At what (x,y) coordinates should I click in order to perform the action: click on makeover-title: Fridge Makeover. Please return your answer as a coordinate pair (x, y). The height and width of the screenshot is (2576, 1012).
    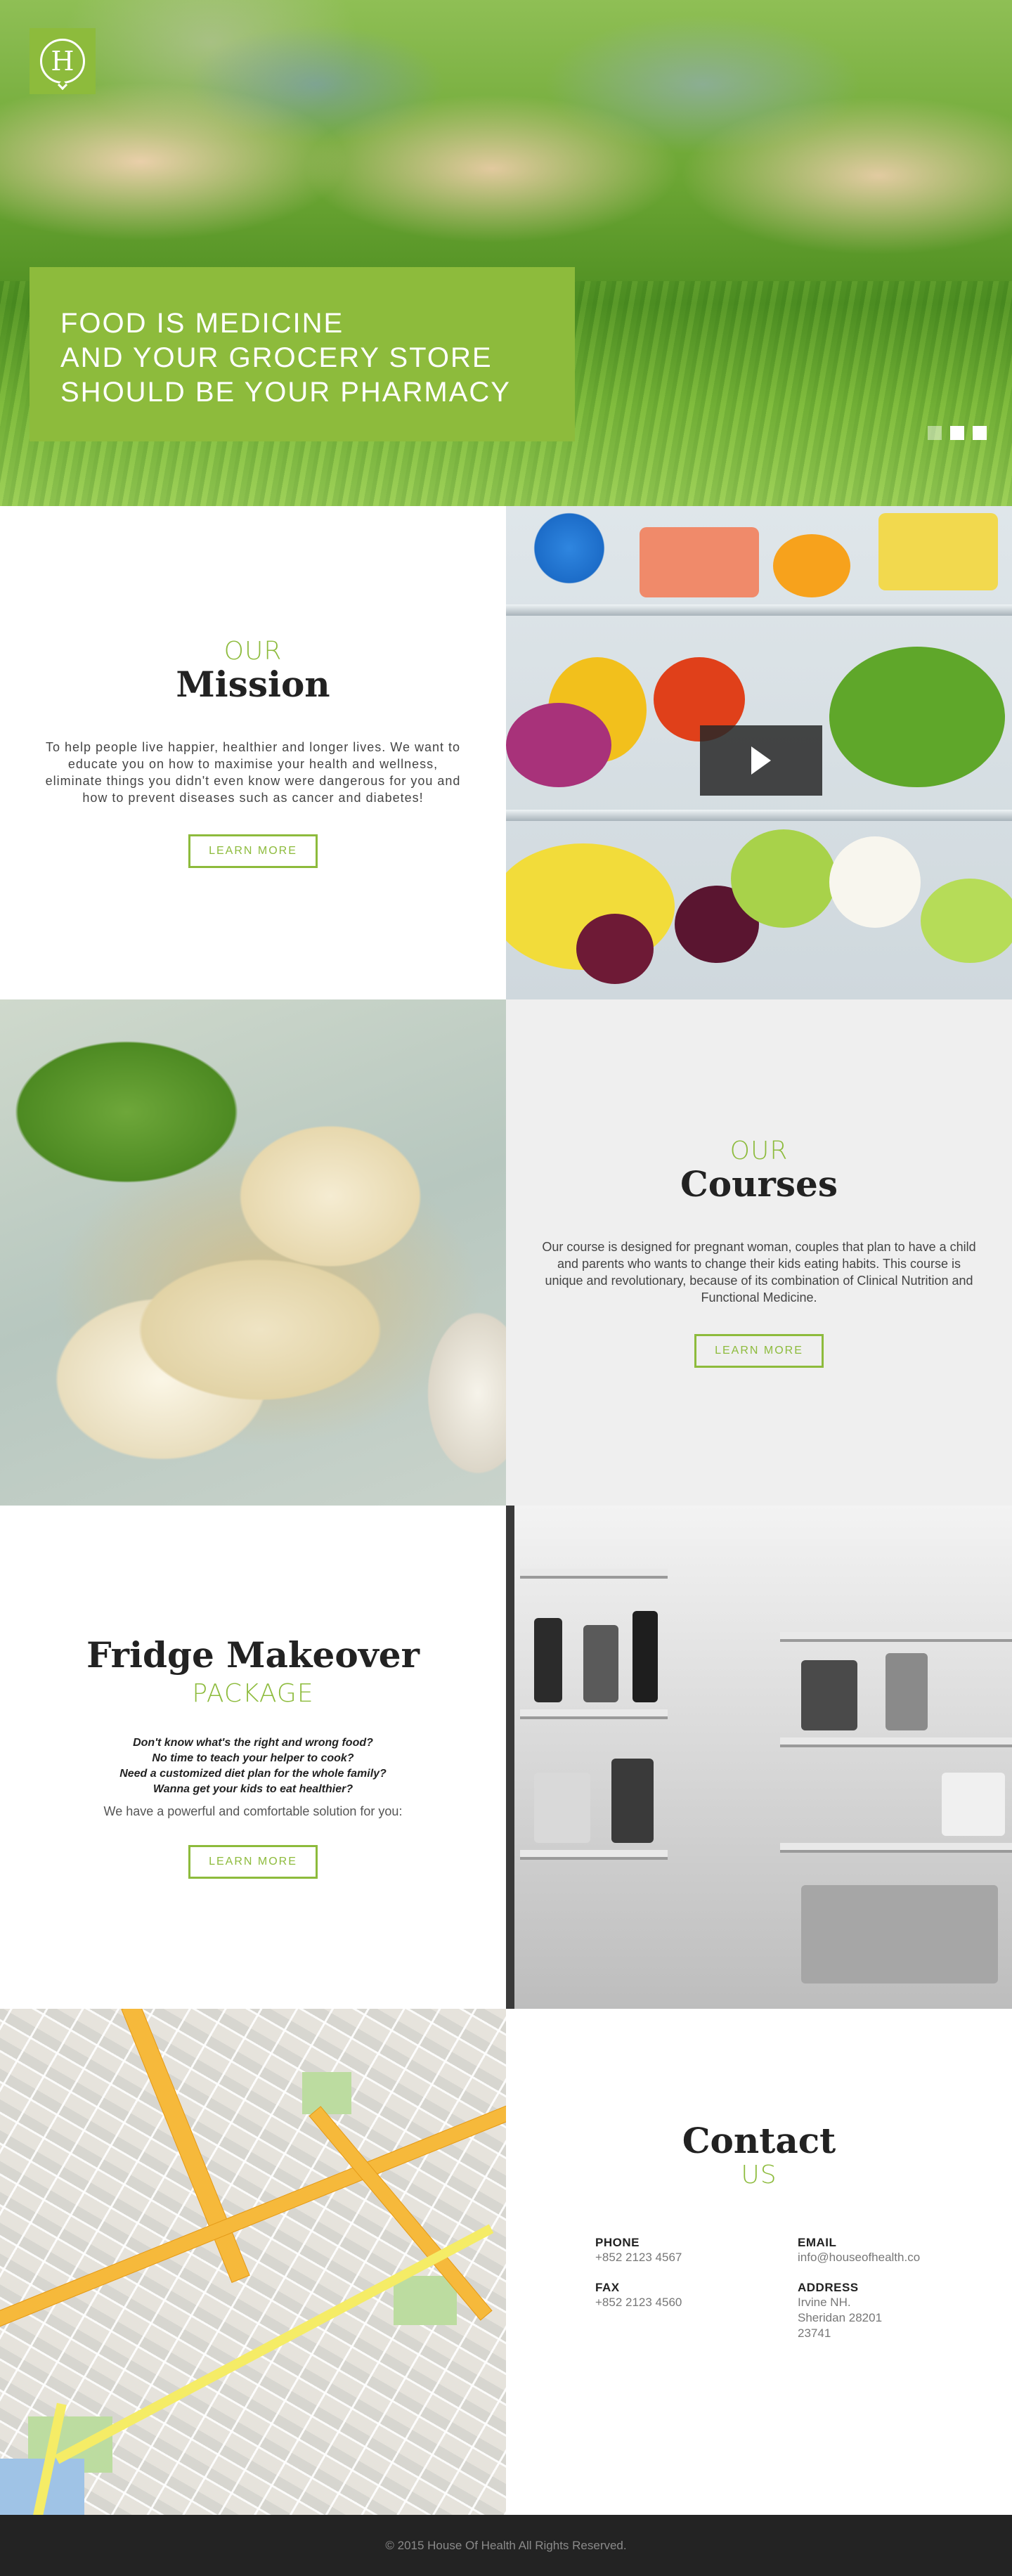
    Looking at the image, I should click on (253, 1655).